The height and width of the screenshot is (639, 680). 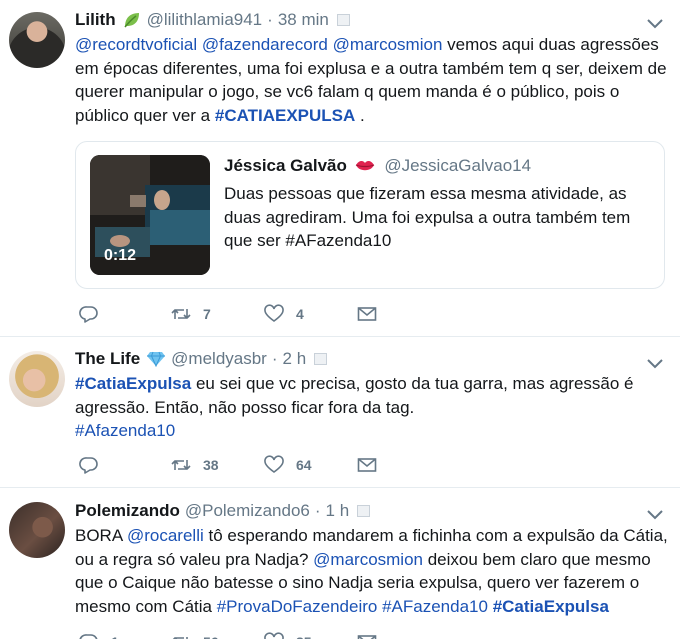 I want to click on tweet-actions: 1 56 85, so click(x=235, y=634).